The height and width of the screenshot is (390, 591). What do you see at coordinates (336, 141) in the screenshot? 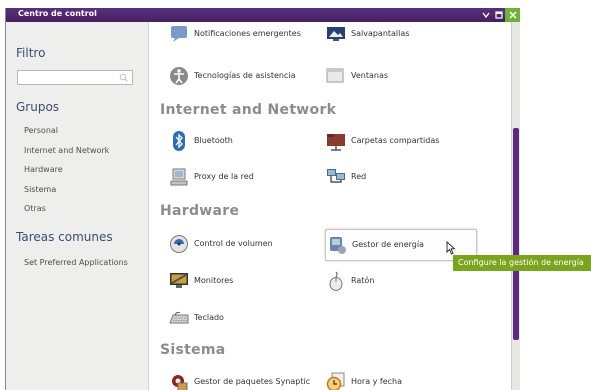
I see `shared-folder-icon` at bounding box center [336, 141].